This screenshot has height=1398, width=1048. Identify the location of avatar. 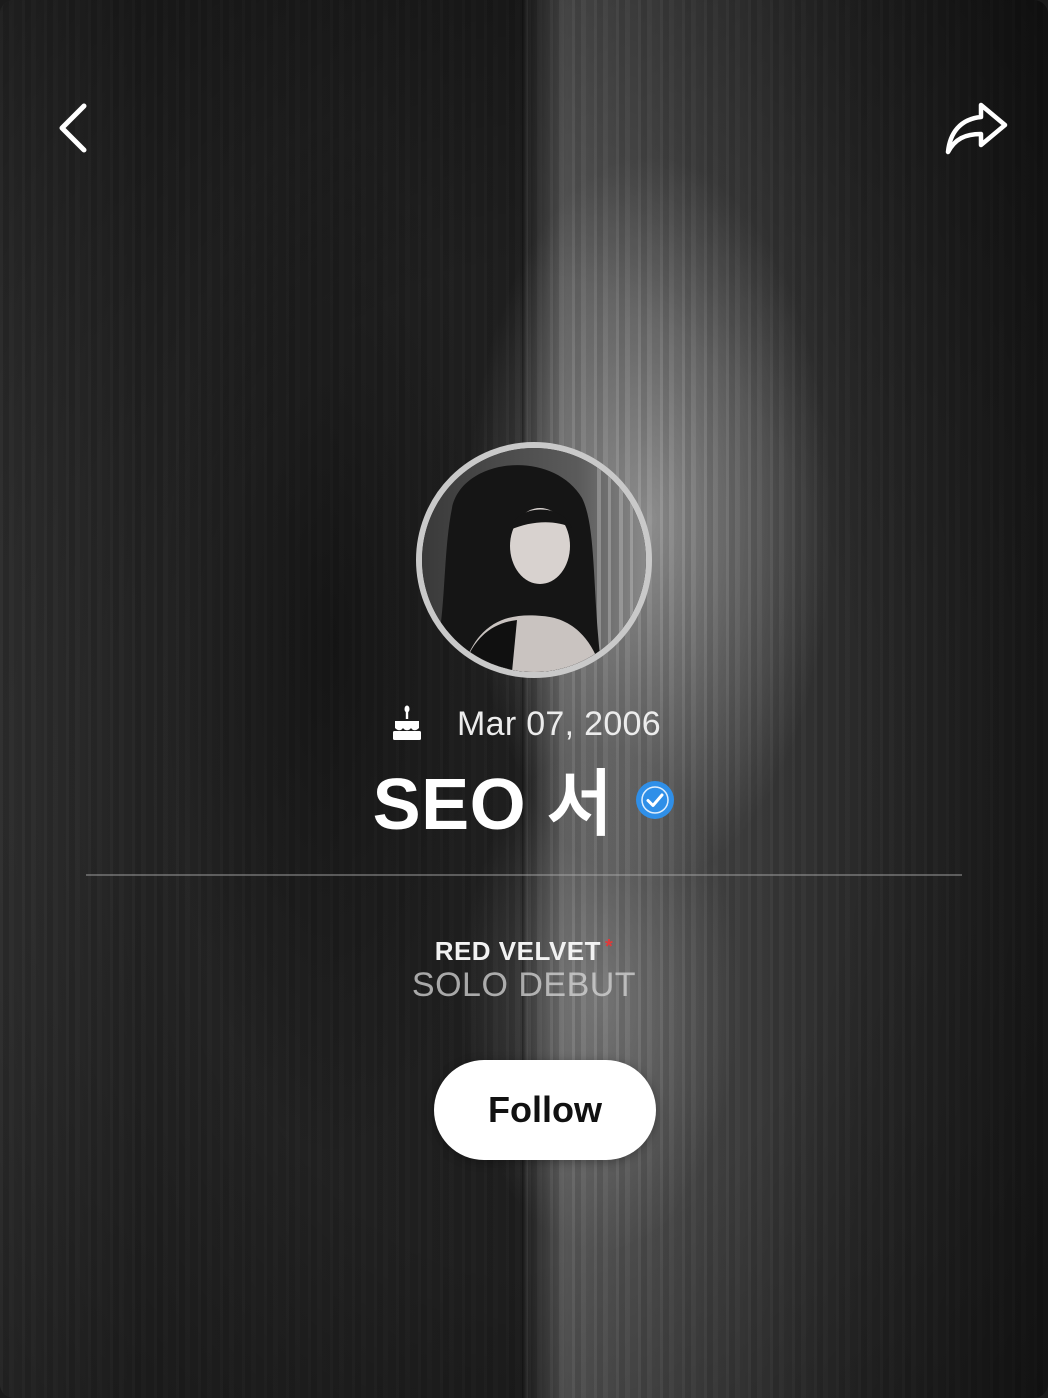
(534, 560).